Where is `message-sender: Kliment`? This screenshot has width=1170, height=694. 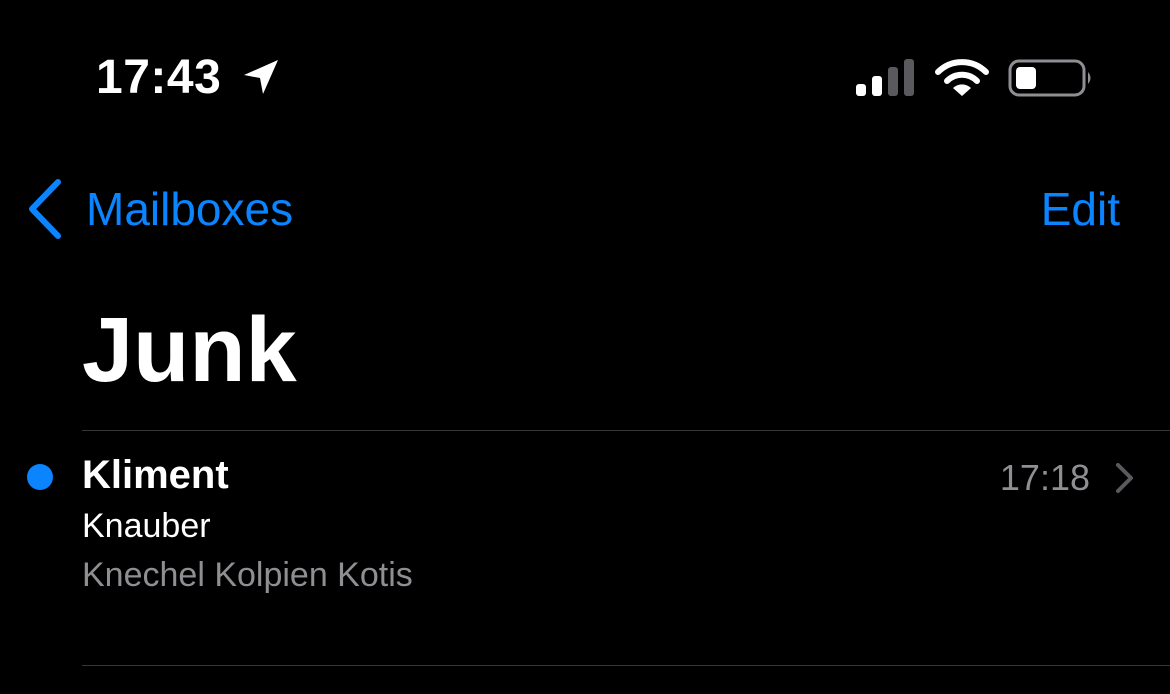 message-sender: Kliment is located at coordinates (155, 475).